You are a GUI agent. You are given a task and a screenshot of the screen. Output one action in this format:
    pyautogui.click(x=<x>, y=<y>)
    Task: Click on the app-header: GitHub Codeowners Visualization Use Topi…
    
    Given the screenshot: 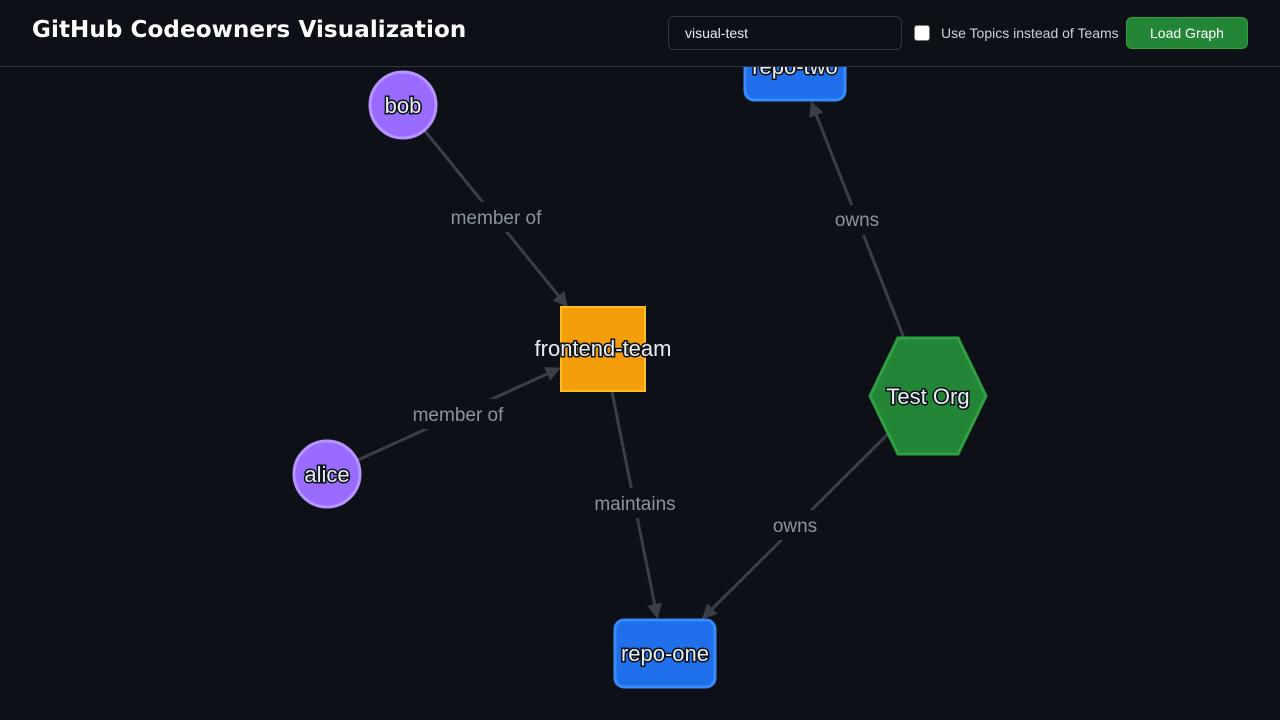 What is the action you would take?
    pyautogui.click(x=640, y=33)
    